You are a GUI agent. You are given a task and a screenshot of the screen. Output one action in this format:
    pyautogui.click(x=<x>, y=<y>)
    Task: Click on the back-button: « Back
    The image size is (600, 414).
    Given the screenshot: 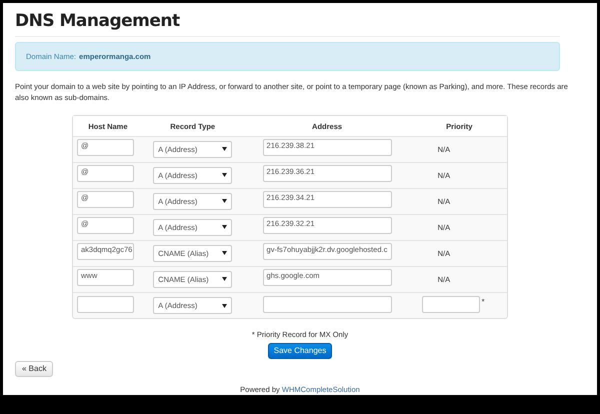 What is the action you would take?
    pyautogui.click(x=34, y=368)
    